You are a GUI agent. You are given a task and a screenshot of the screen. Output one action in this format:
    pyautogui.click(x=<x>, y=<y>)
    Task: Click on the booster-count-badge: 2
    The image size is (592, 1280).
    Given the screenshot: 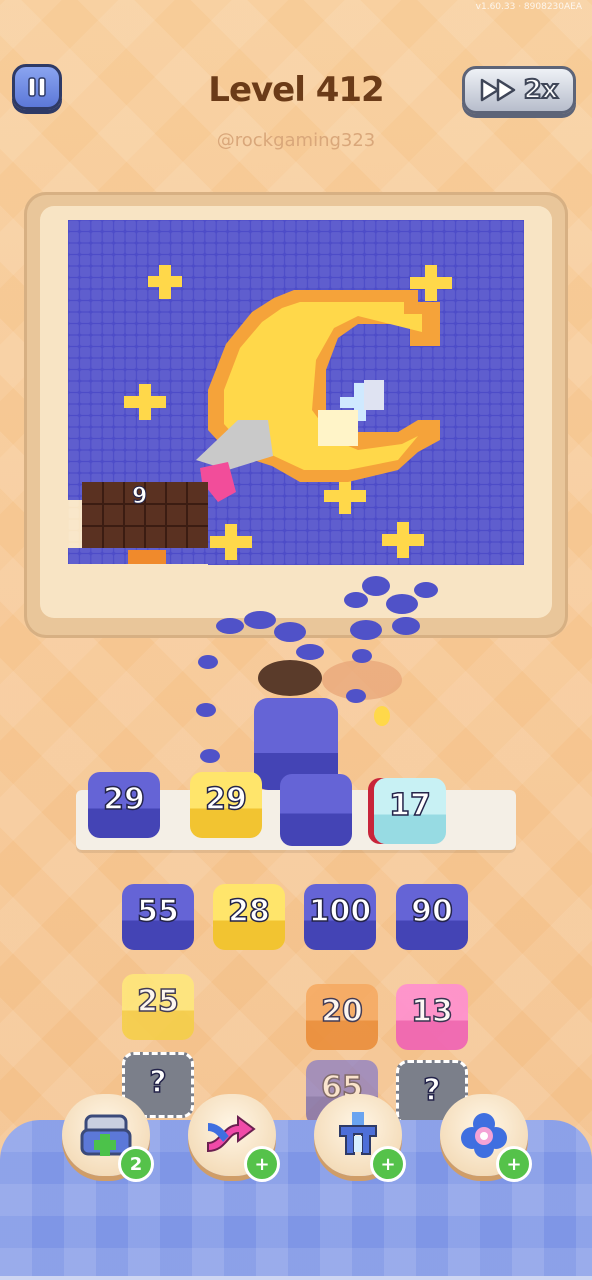 What is the action you would take?
    pyautogui.click(x=136, y=1164)
    